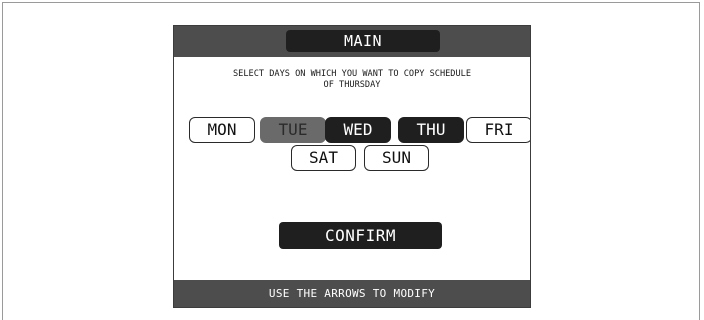 The width and height of the screenshot is (704, 320). I want to click on page-title: MAIN, so click(363, 41).